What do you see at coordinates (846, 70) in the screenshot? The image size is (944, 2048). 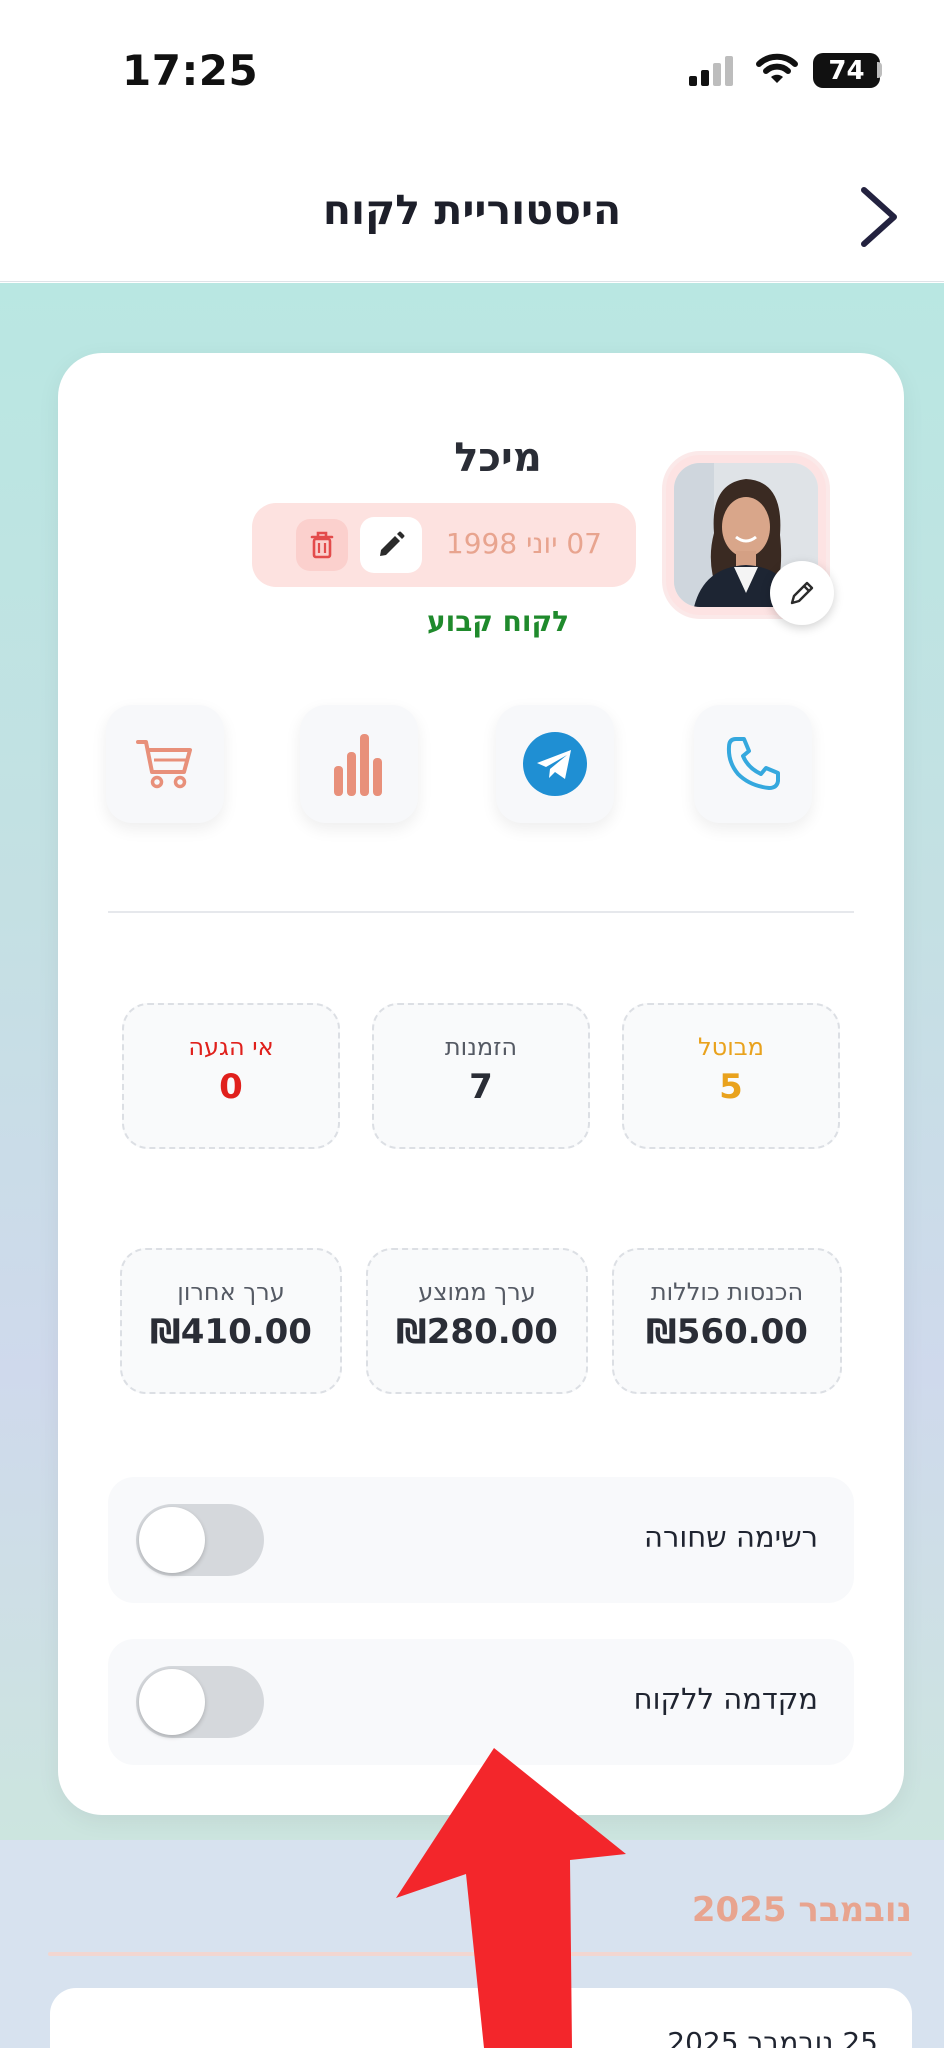 I see `battery-icon: 74` at bounding box center [846, 70].